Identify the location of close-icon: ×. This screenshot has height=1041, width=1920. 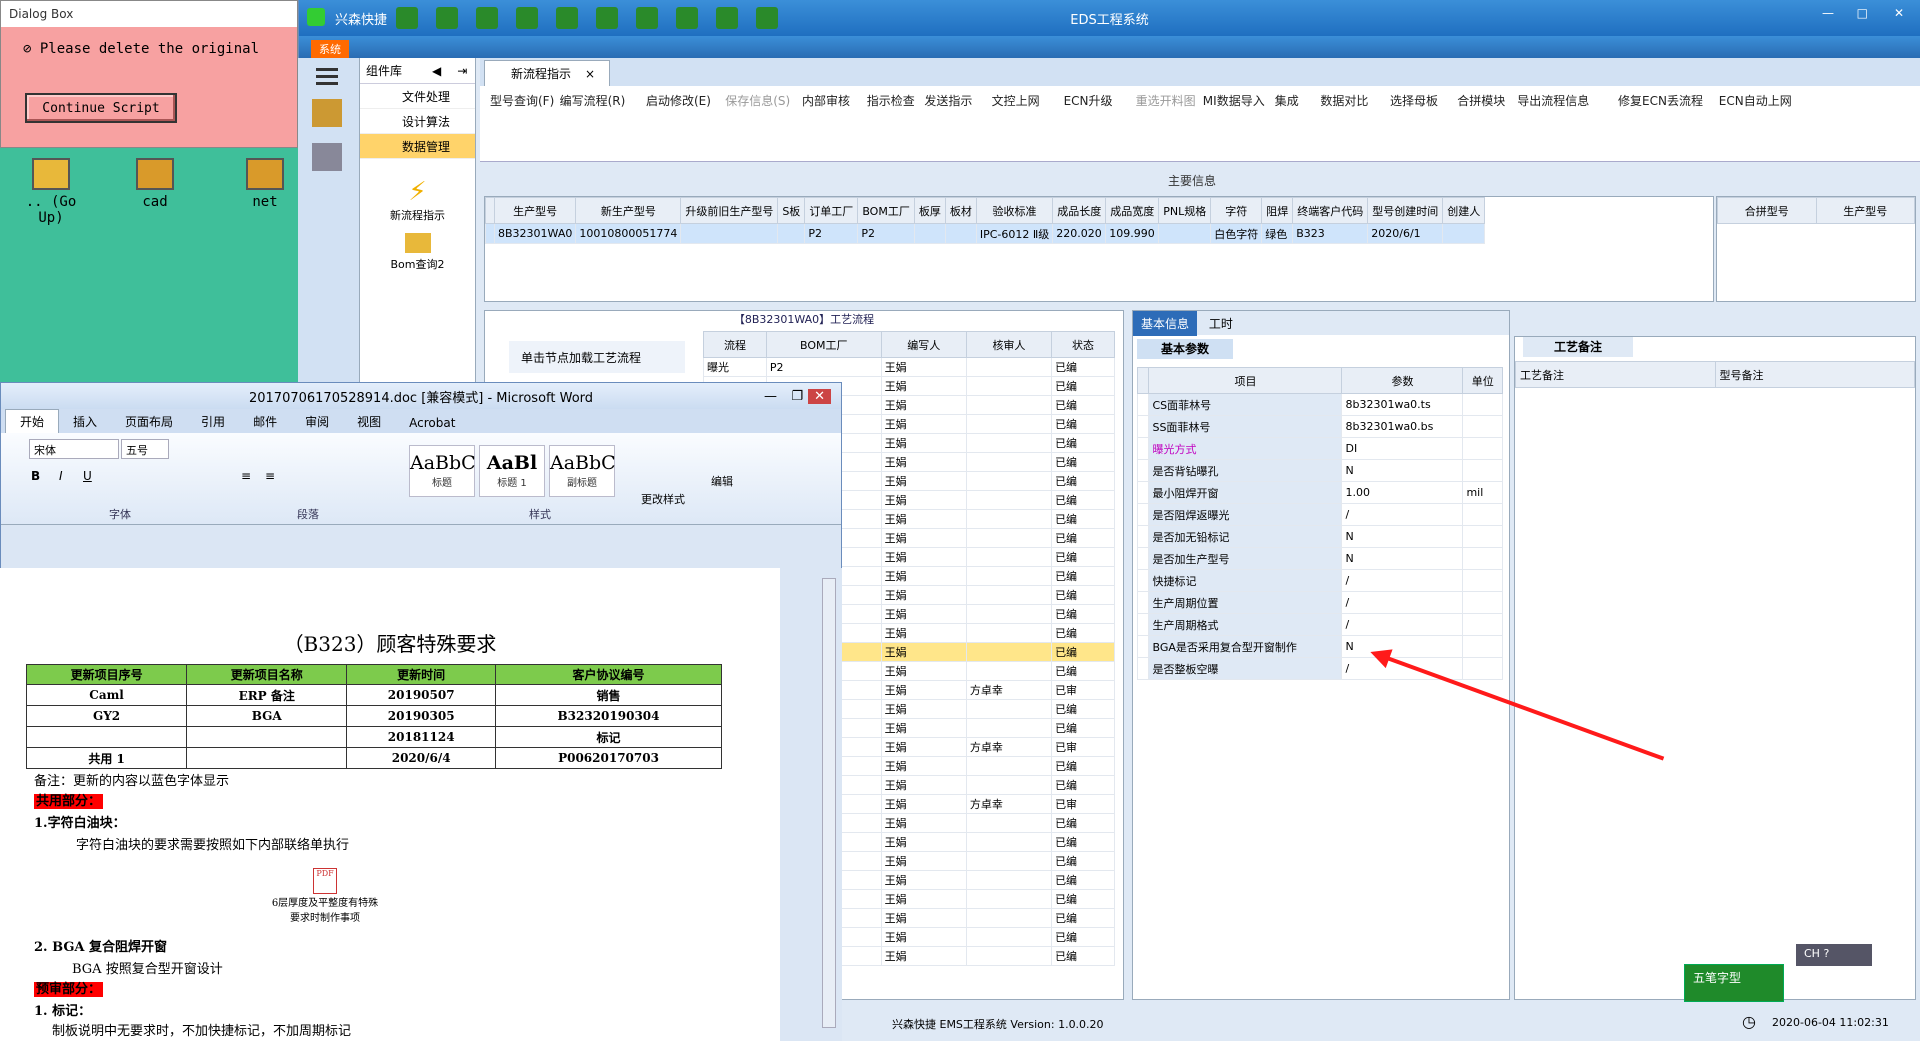
(590, 74).